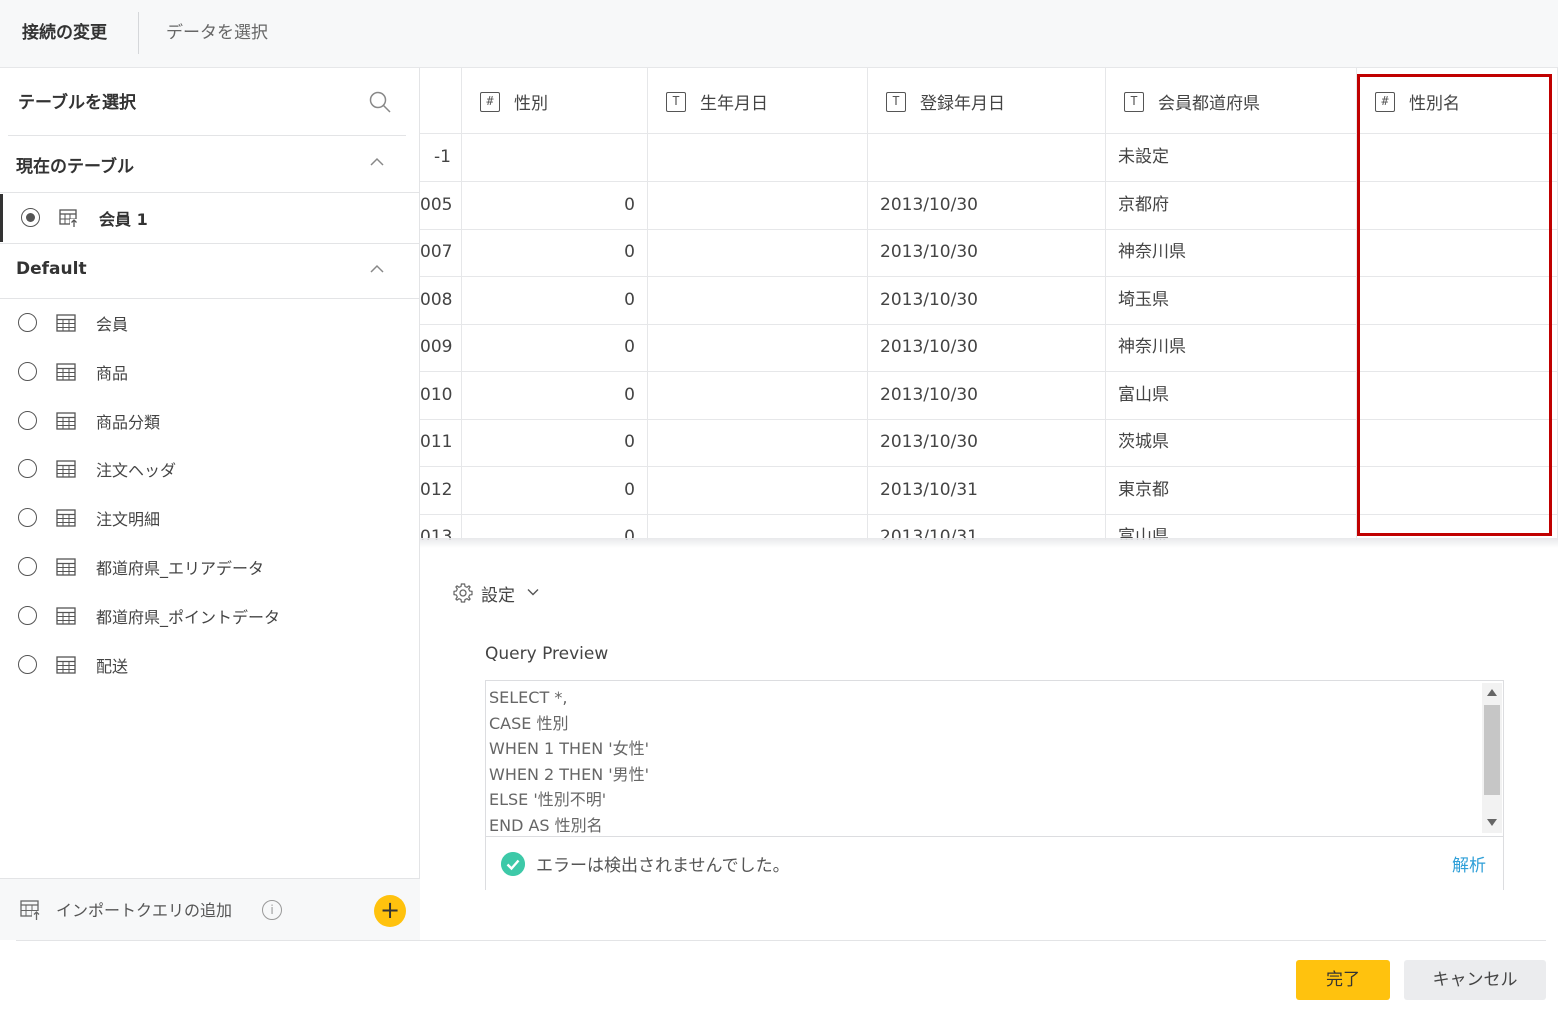 Image resolution: width=1558 pixels, height=1016 pixels. I want to click on parse-link: 解析, so click(1469, 863).